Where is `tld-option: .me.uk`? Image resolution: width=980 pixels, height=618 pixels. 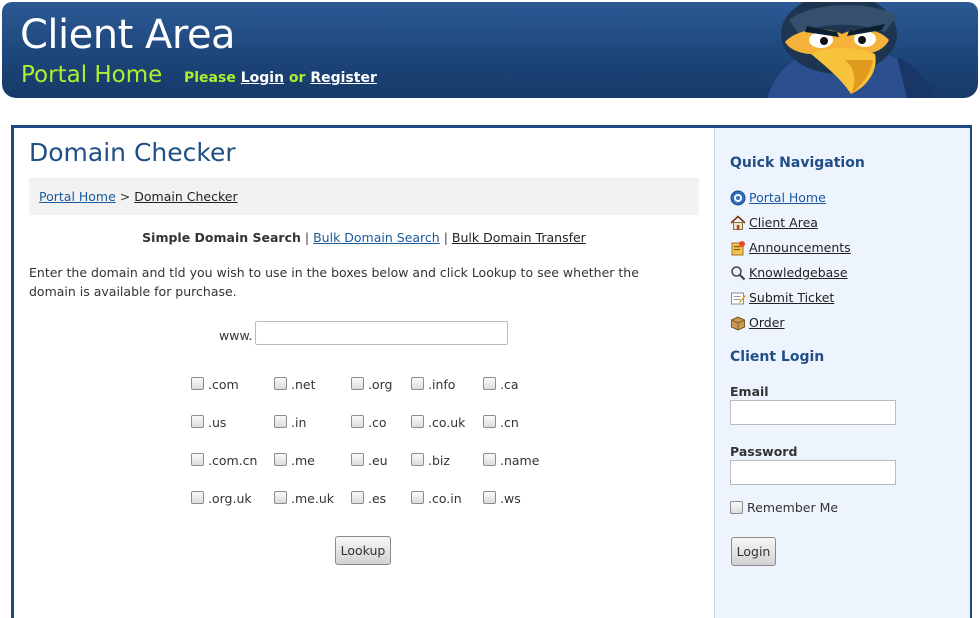
tld-option: .me.uk is located at coordinates (304, 498).